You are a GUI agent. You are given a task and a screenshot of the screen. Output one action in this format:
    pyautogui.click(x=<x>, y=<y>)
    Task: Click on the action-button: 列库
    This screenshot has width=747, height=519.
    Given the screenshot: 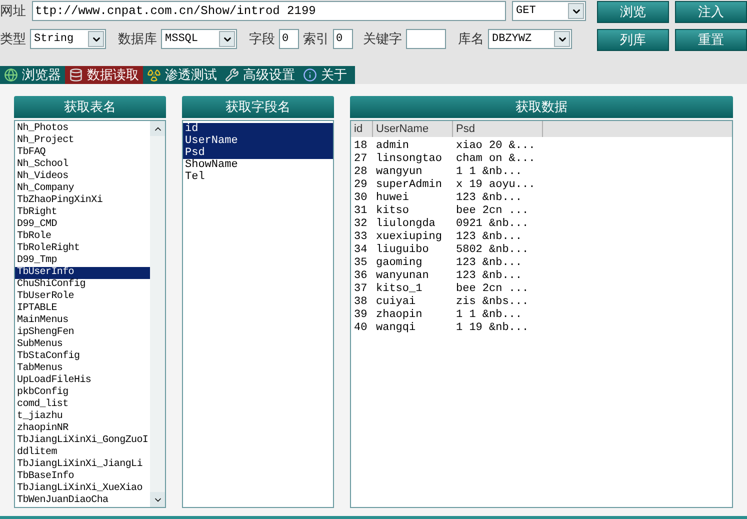 What is the action you would take?
    pyautogui.click(x=633, y=40)
    